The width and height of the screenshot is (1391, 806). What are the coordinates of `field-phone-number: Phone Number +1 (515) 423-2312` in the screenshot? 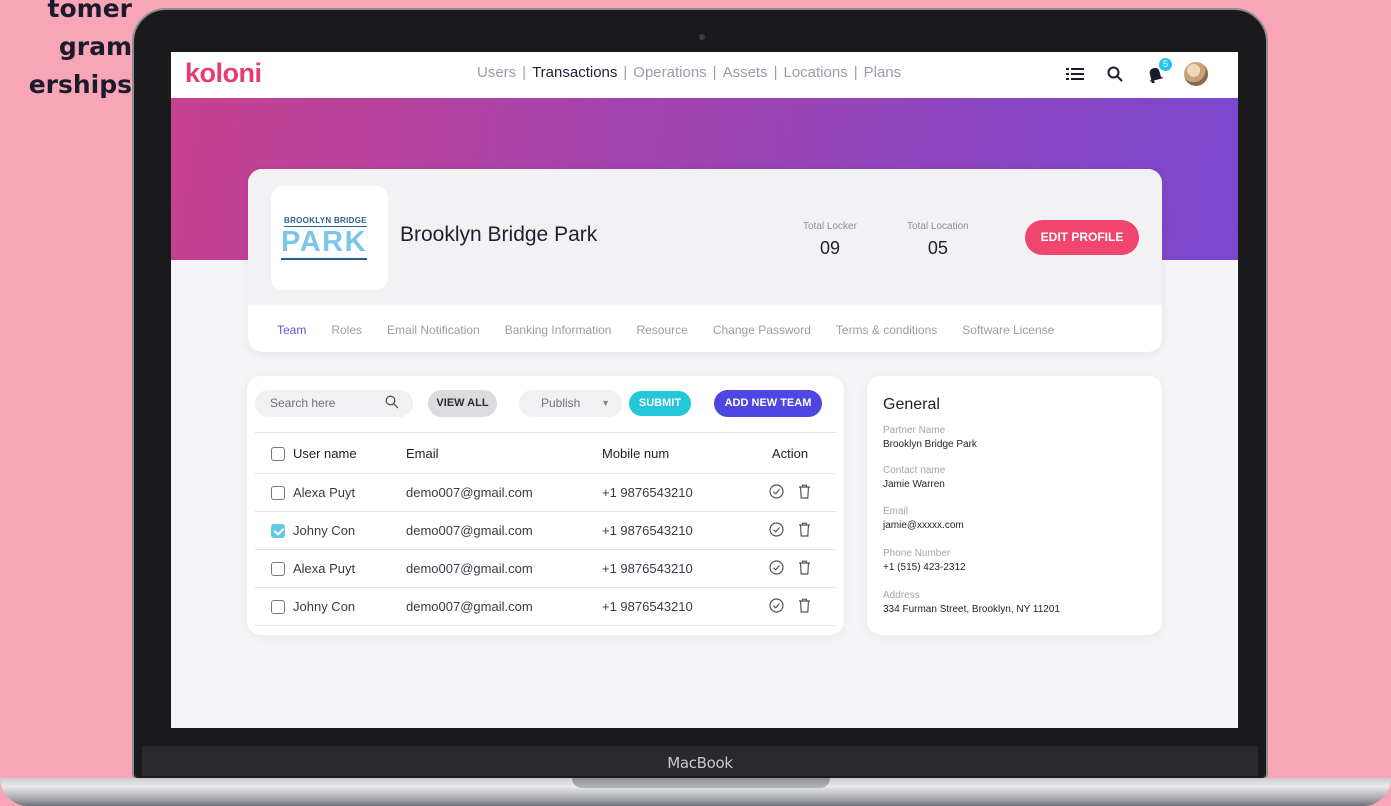 It's located at (924, 560).